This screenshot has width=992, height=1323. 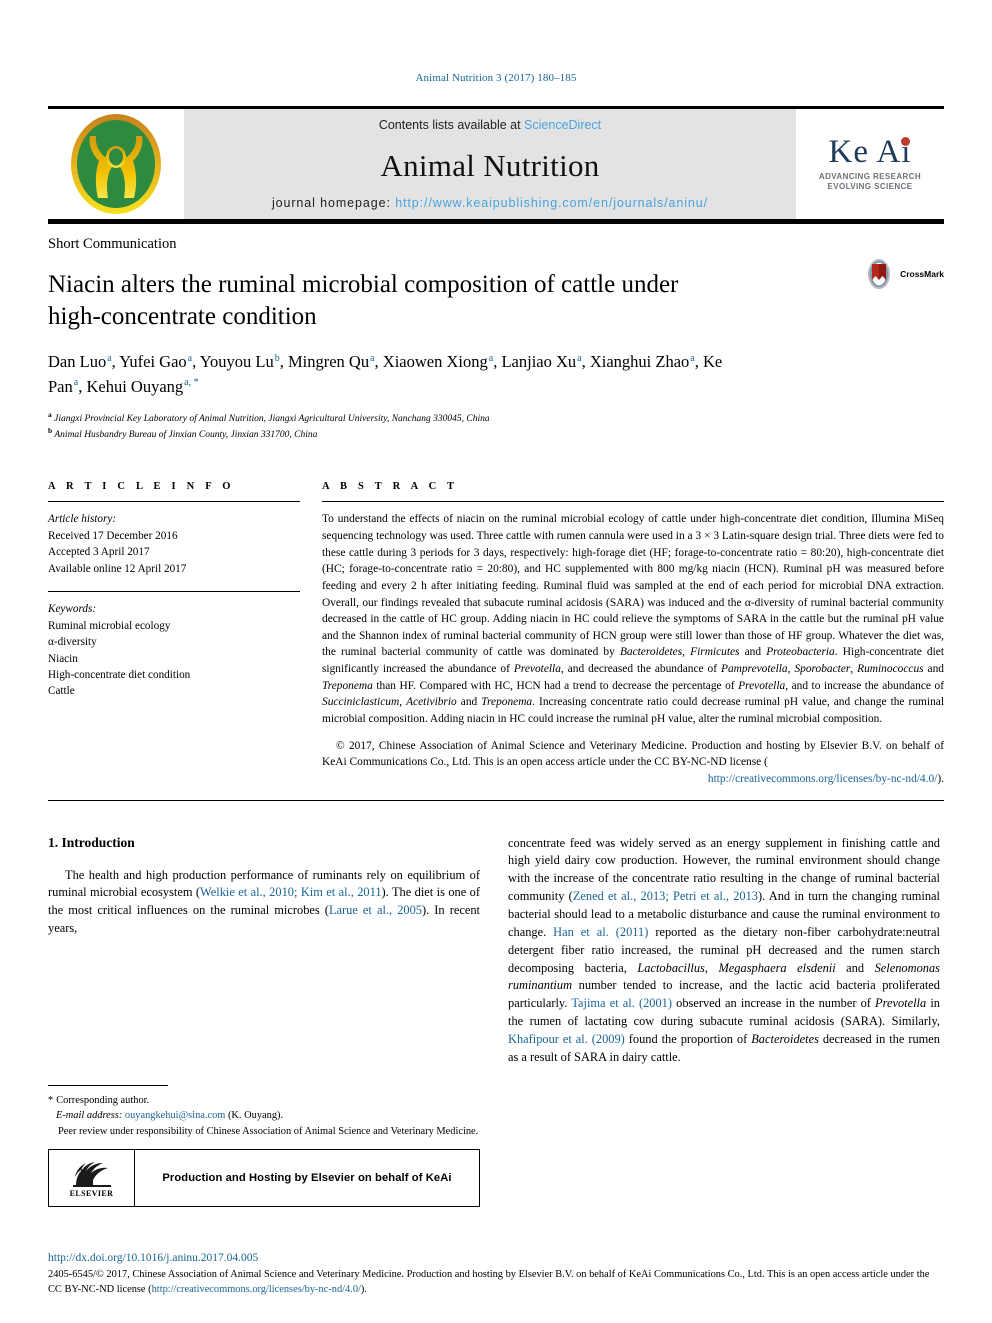 What do you see at coordinates (800, 652) in the screenshot?
I see `taxon-name: Proteobacteria` at bounding box center [800, 652].